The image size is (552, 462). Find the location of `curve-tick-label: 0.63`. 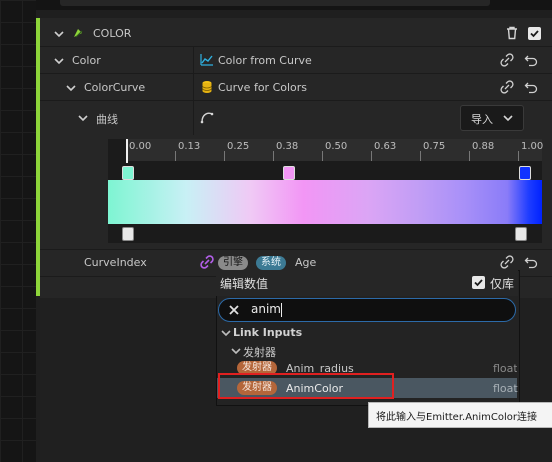

curve-tick-label: 0.63 is located at coordinates (385, 146).